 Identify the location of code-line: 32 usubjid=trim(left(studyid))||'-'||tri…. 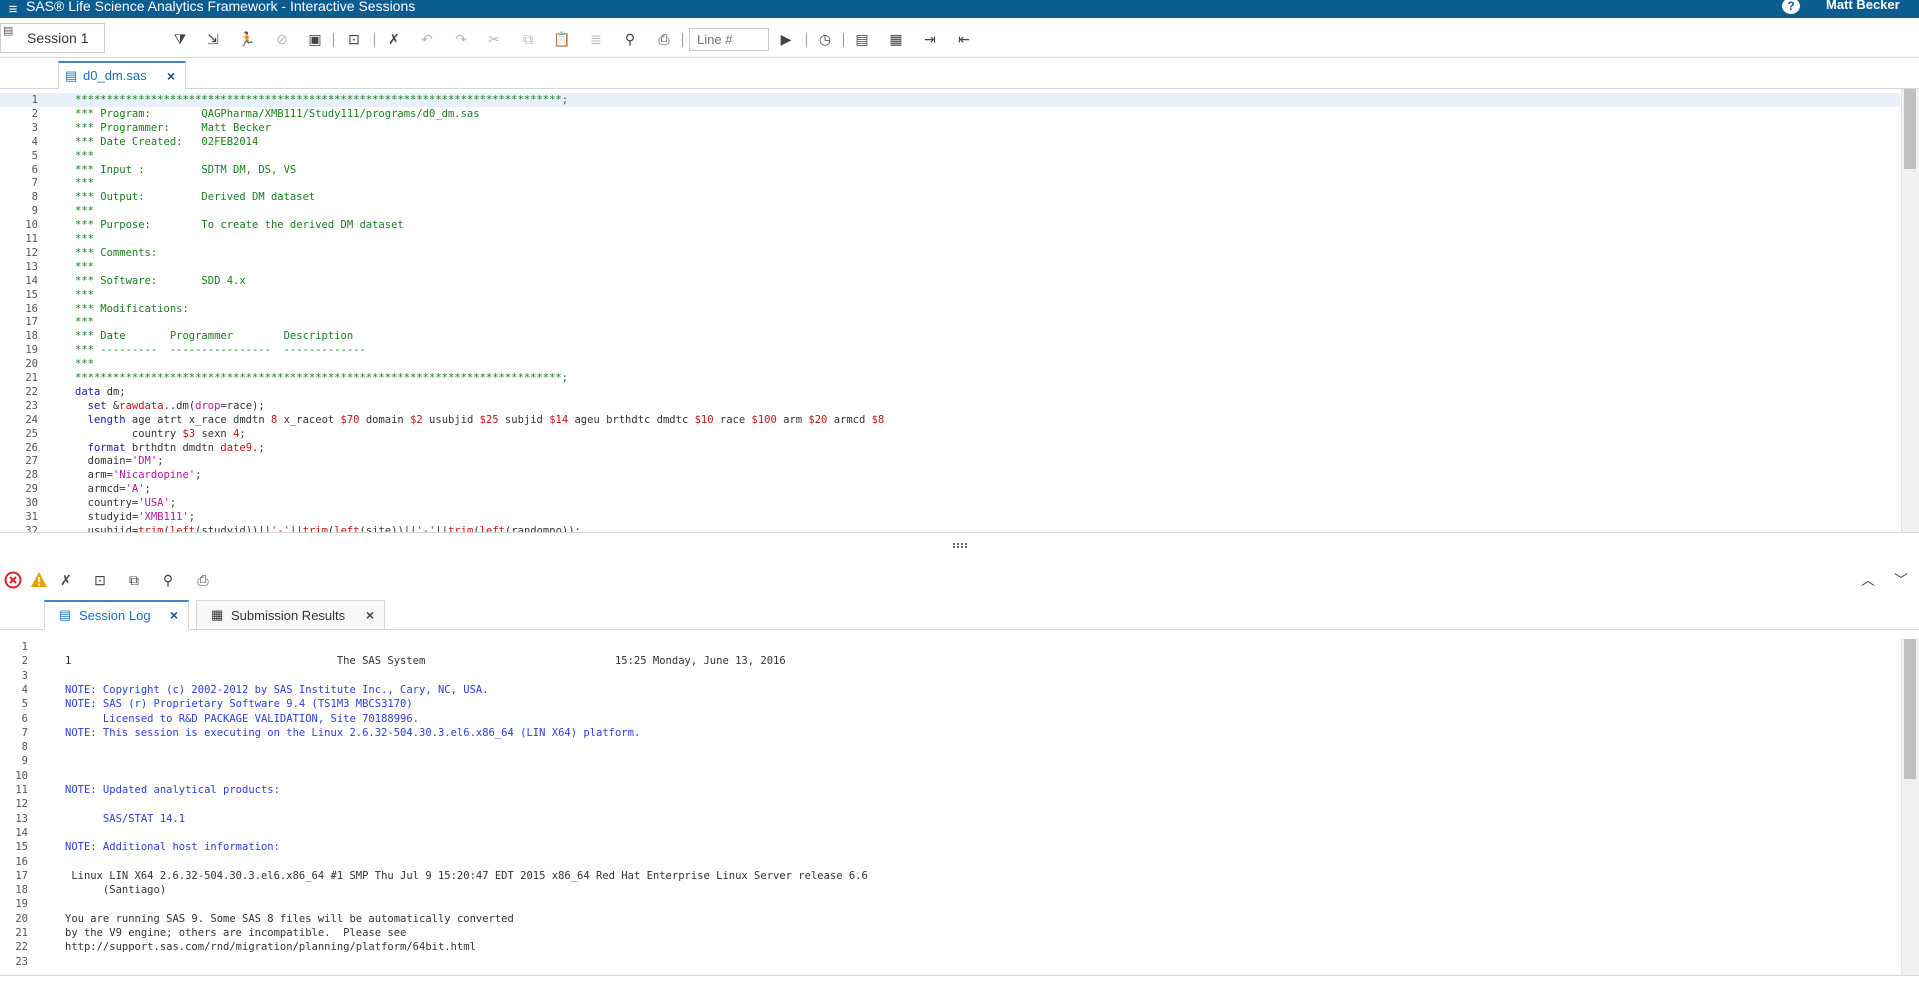
(950, 528).